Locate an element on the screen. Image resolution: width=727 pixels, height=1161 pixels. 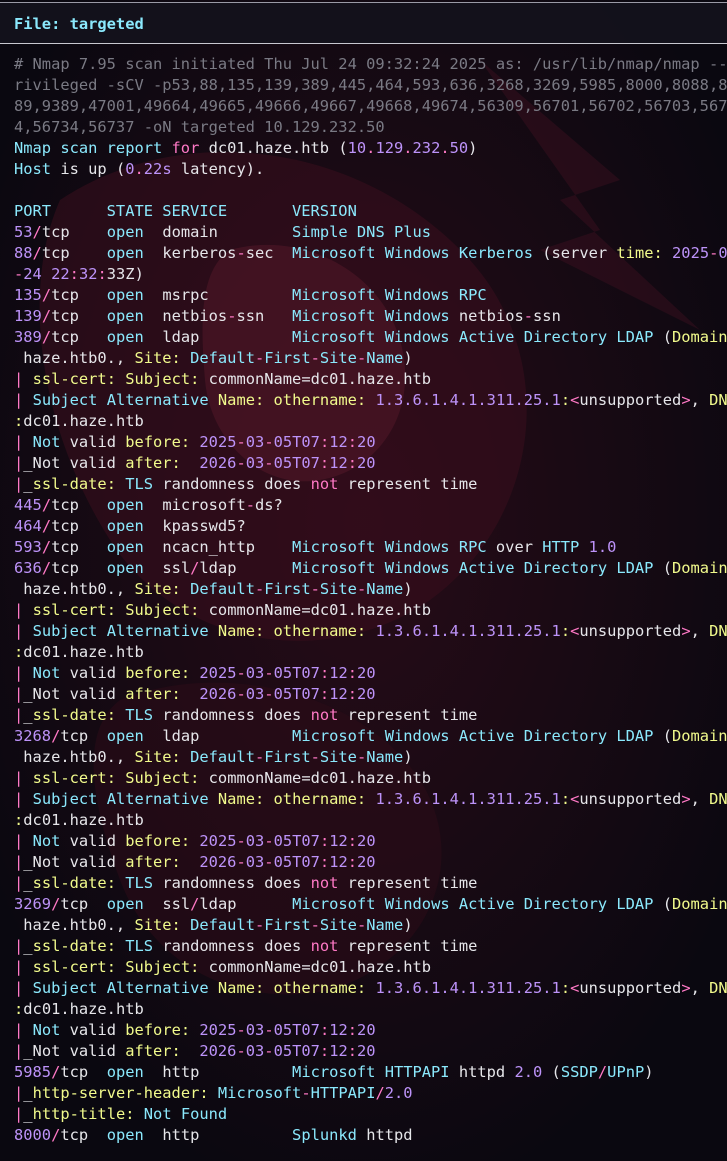
text-segment: Not Found is located at coordinates (185, 1114).